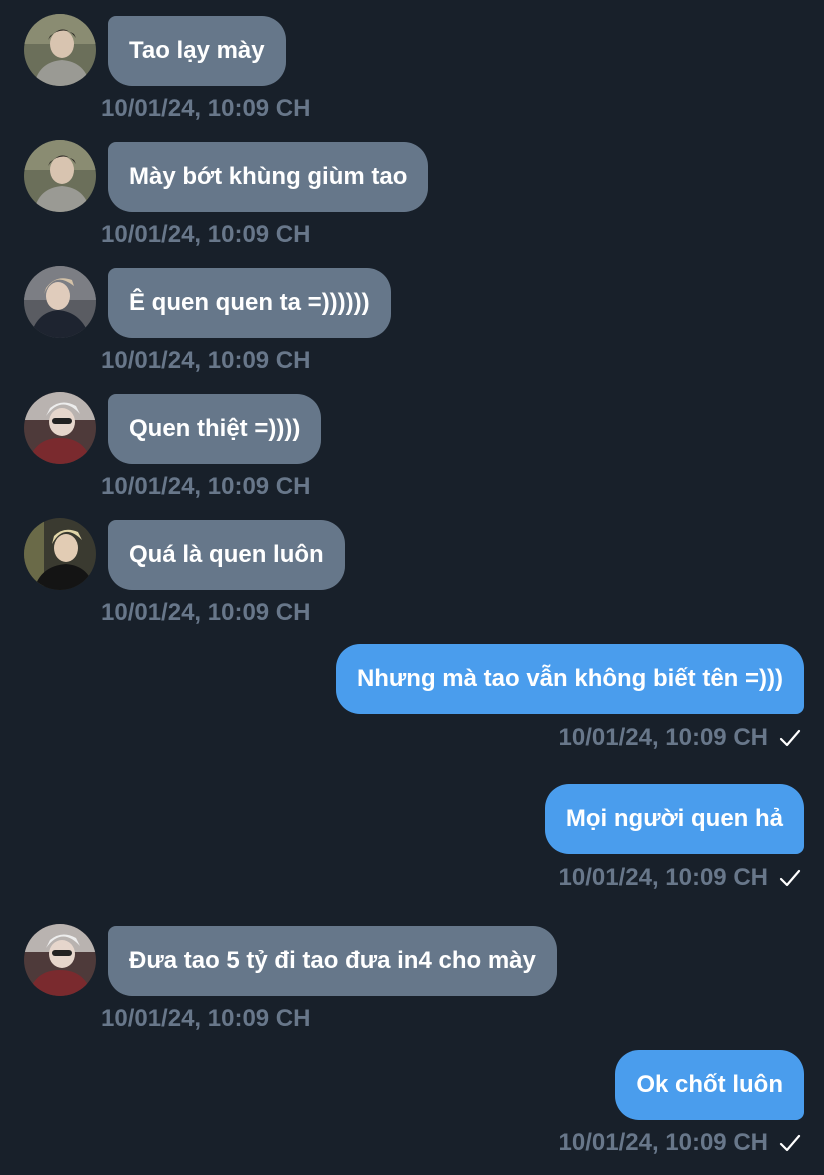  I want to click on message-bubble: Đưa tao 5 tỷ đi tao đưa in4 cho mày, so click(332, 961).